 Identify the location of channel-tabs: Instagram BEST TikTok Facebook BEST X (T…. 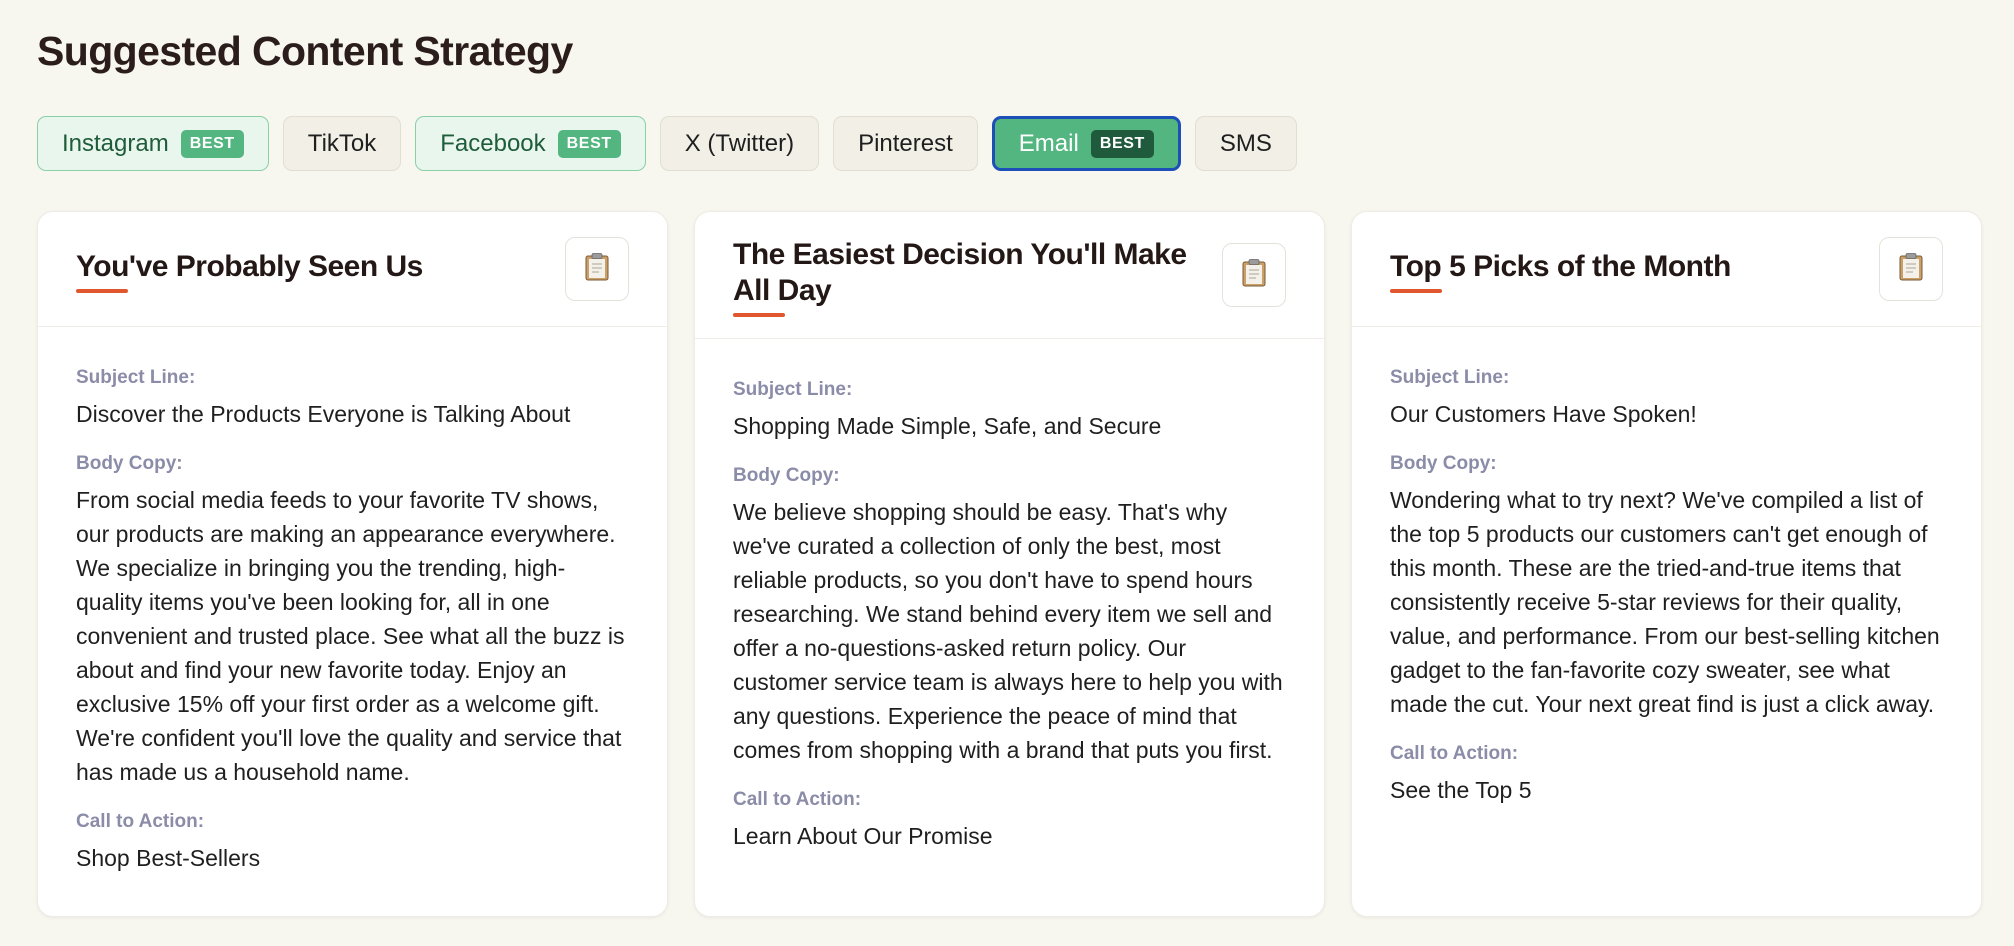
(667, 143).